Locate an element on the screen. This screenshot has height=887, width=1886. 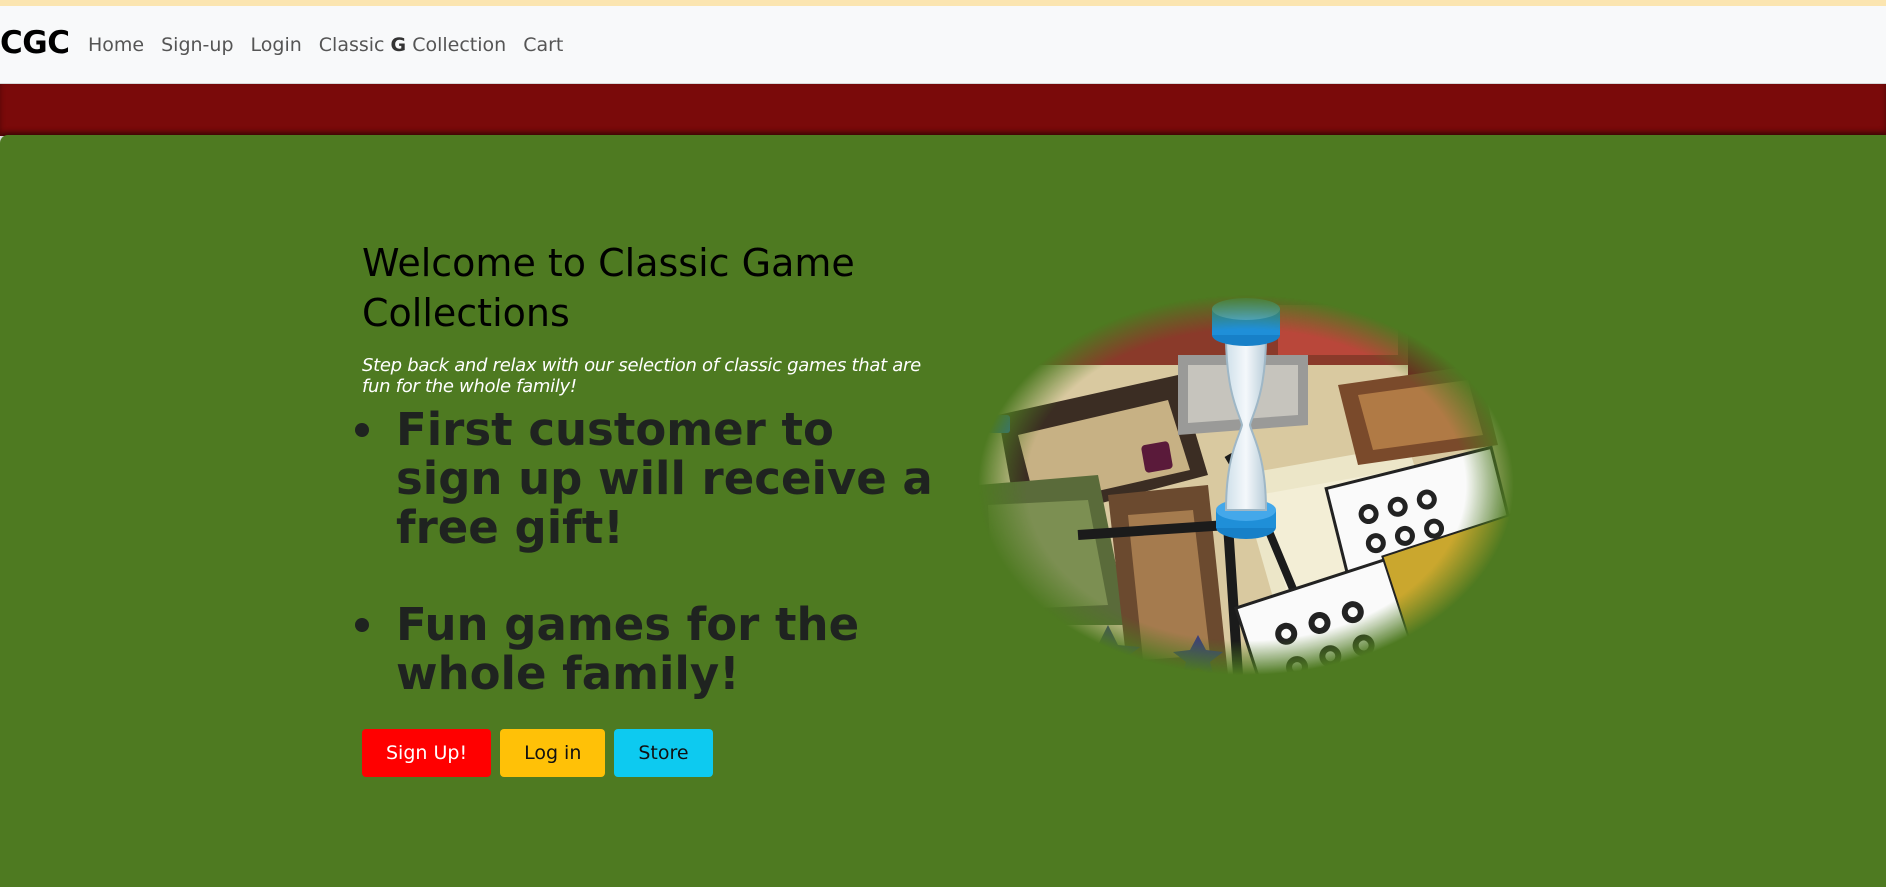
nav-link-collection-bold: G is located at coordinates (398, 45).